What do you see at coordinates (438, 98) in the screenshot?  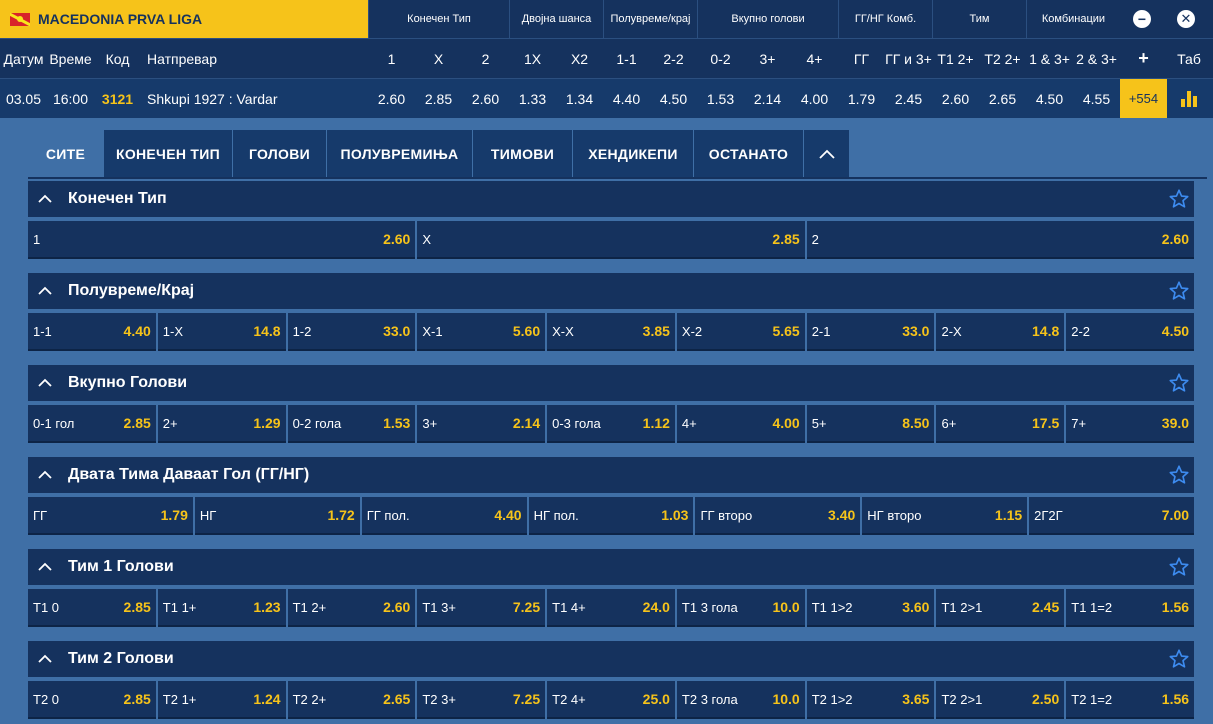 I see `event-odd: 2.85` at bounding box center [438, 98].